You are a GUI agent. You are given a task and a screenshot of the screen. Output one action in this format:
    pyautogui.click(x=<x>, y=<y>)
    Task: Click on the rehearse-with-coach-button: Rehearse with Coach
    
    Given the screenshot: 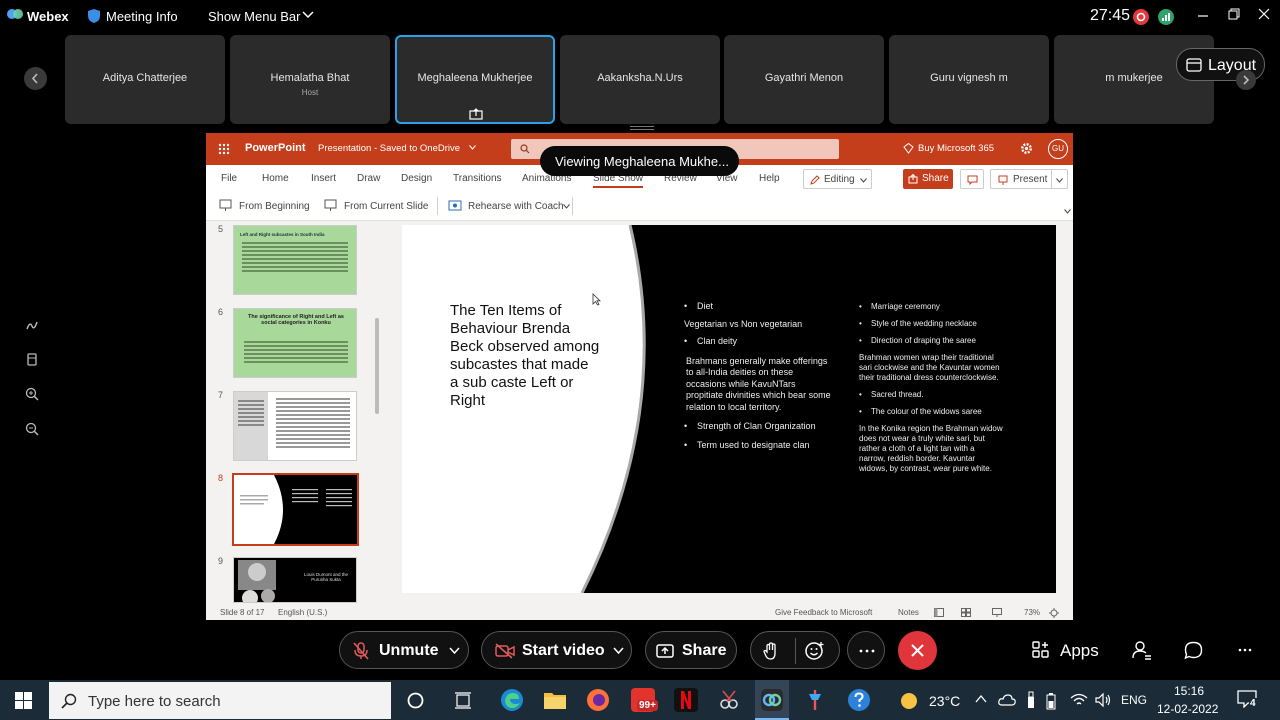 What is the action you would take?
    pyautogui.click(x=516, y=206)
    